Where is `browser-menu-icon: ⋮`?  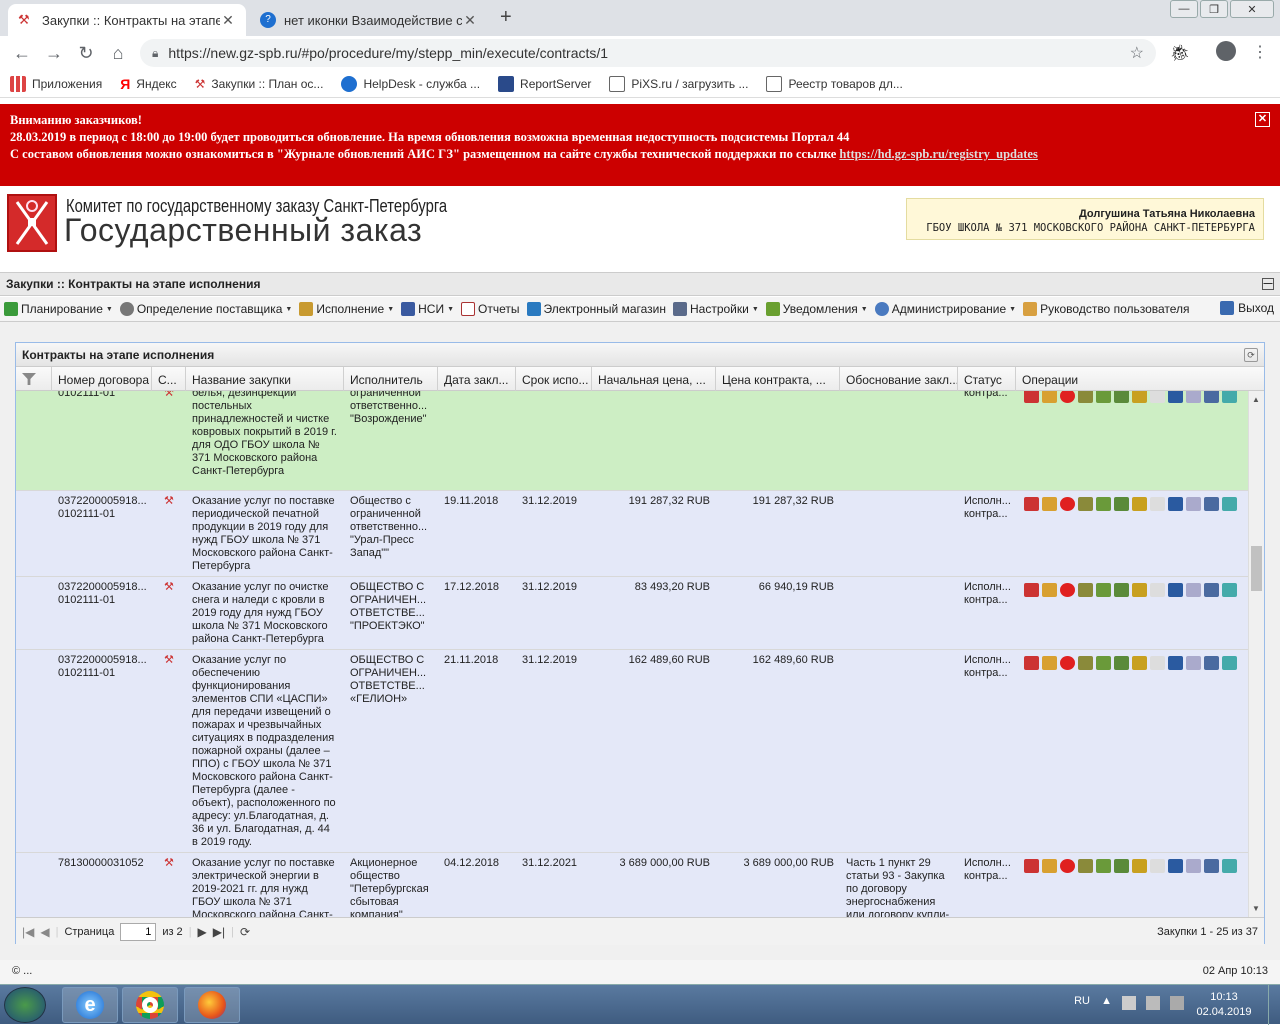 browser-menu-icon: ⋮ is located at coordinates (1260, 52).